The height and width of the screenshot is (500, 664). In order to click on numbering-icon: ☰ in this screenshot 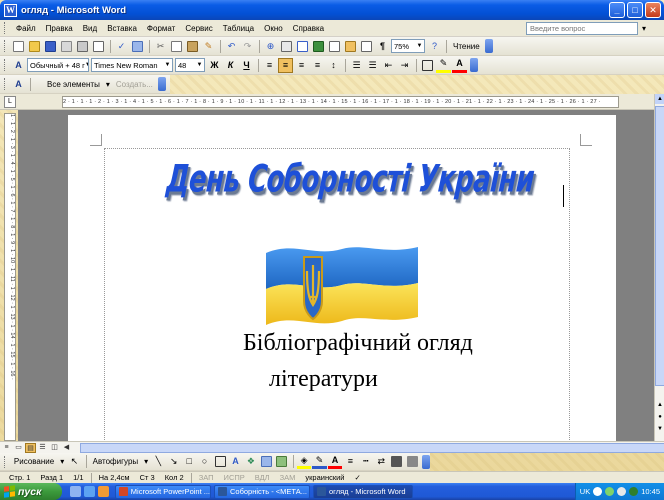, I will do `click(356, 65)`.